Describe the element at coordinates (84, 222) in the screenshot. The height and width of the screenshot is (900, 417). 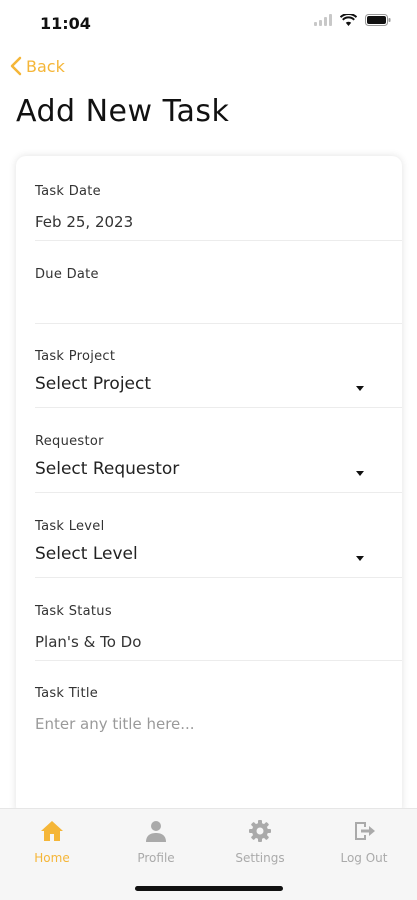
I see `task-date-value: Feb 25, 2023` at that location.